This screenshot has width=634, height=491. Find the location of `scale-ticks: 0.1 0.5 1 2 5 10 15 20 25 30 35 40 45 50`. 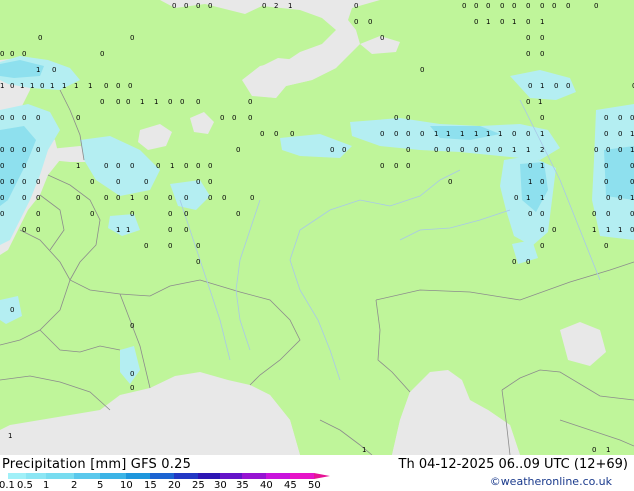

scale-ticks: 0.1 0.5 1 2 5 10 15 20 25 30 35 40 45 50 is located at coordinates (170, 485).